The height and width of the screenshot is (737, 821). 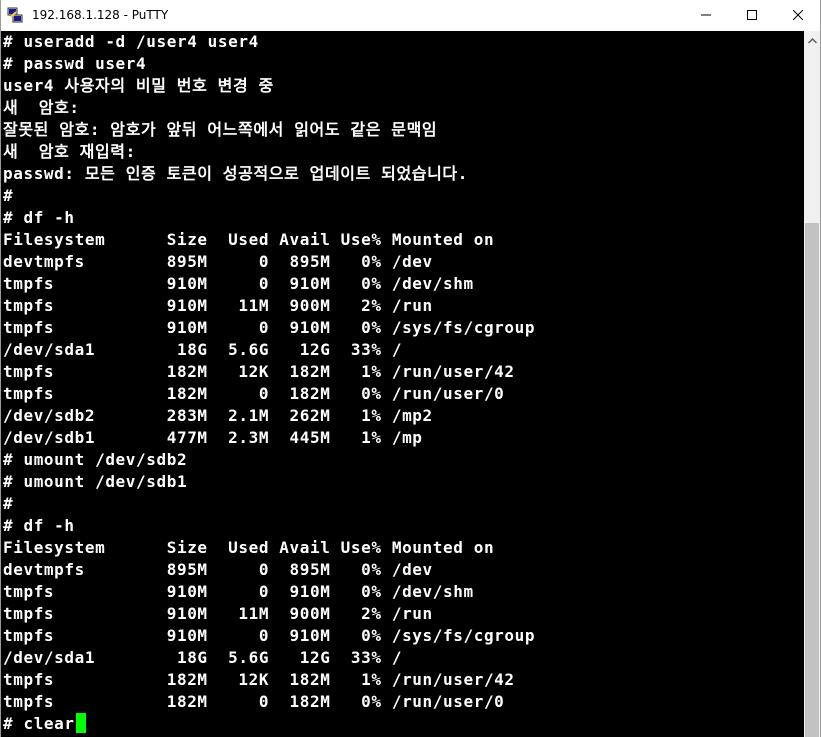 I want to click on close-icon, so click(x=798, y=16).